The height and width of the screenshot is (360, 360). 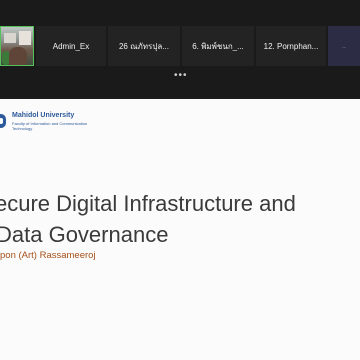 What do you see at coordinates (17, 46) in the screenshot?
I see `participant-video-tile` at bounding box center [17, 46].